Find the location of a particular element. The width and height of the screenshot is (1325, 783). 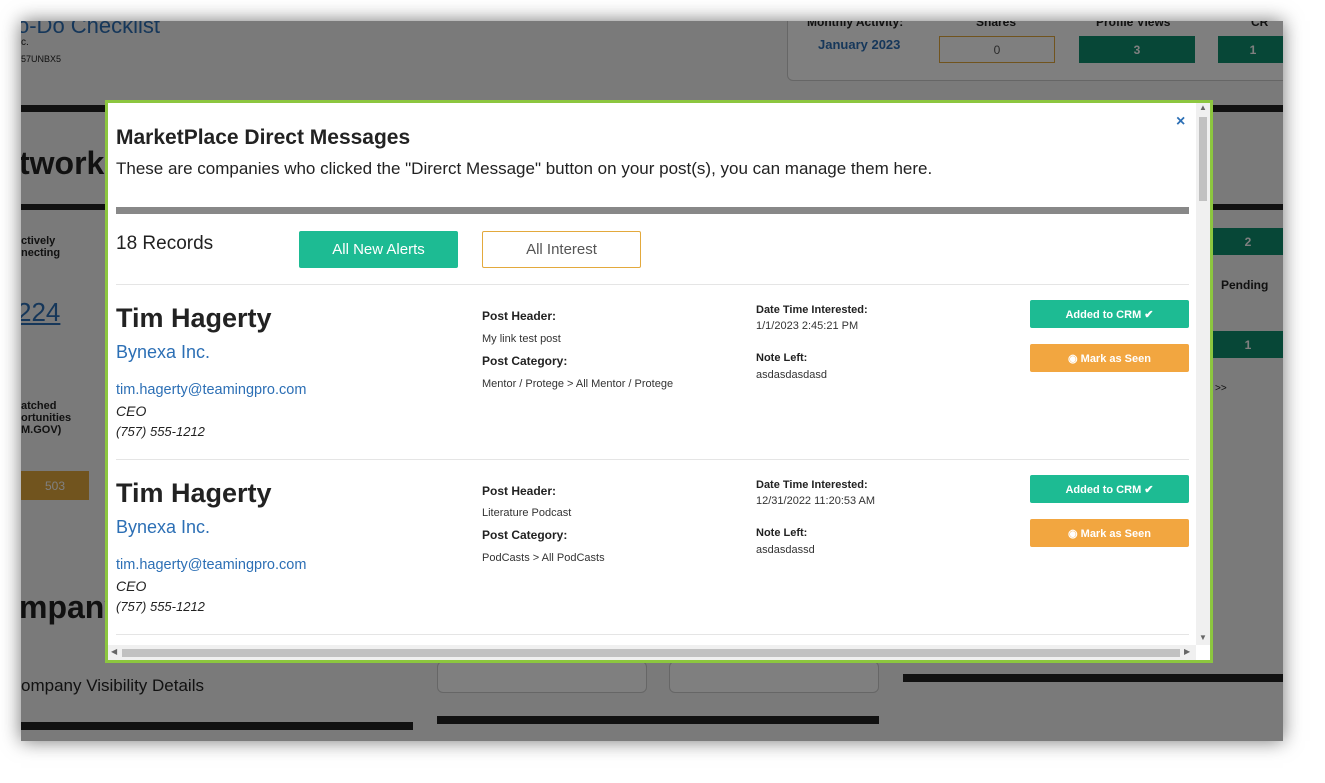

close-button: × is located at coordinates (1180, 122).